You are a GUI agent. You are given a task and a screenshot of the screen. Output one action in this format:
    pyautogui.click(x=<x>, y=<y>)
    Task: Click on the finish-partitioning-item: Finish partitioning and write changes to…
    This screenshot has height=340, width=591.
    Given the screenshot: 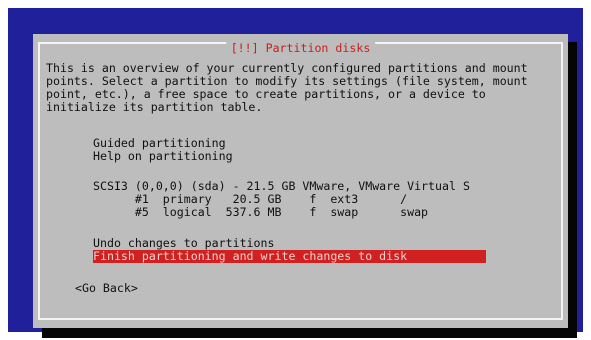 What is the action you would take?
    pyautogui.click(x=289, y=256)
    